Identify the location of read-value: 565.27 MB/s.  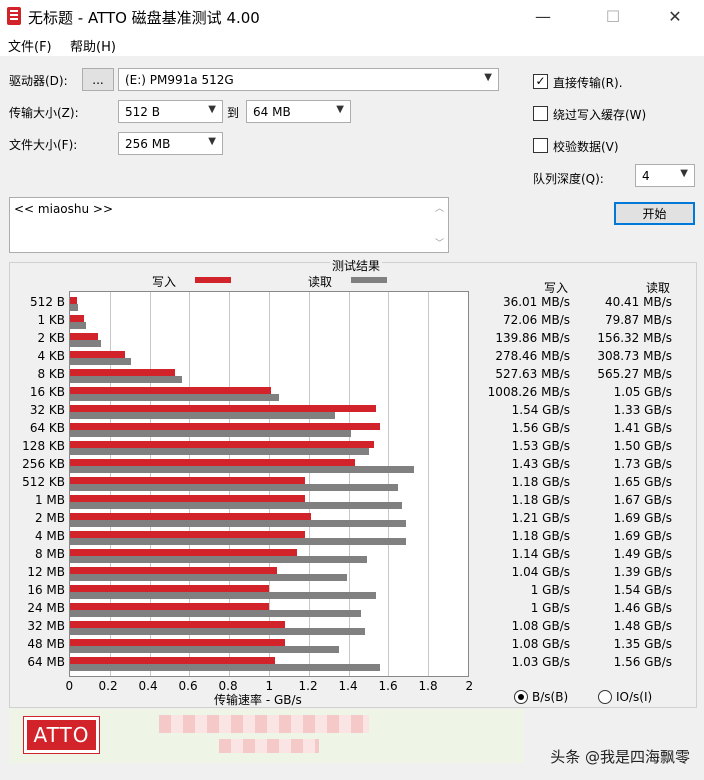
(634, 374).